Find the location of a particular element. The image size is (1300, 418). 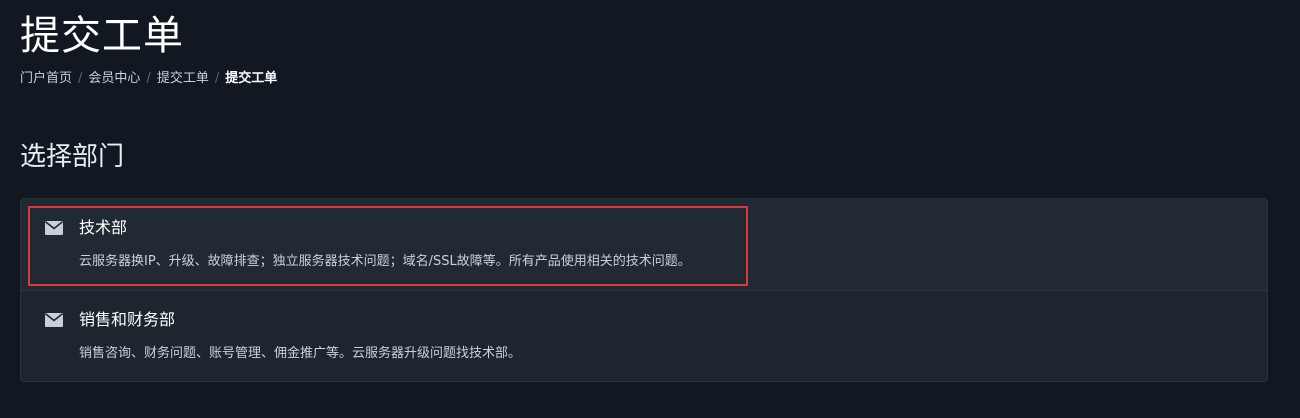

breadcrumb-item-member-center: 会员中心 is located at coordinates (114, 79).